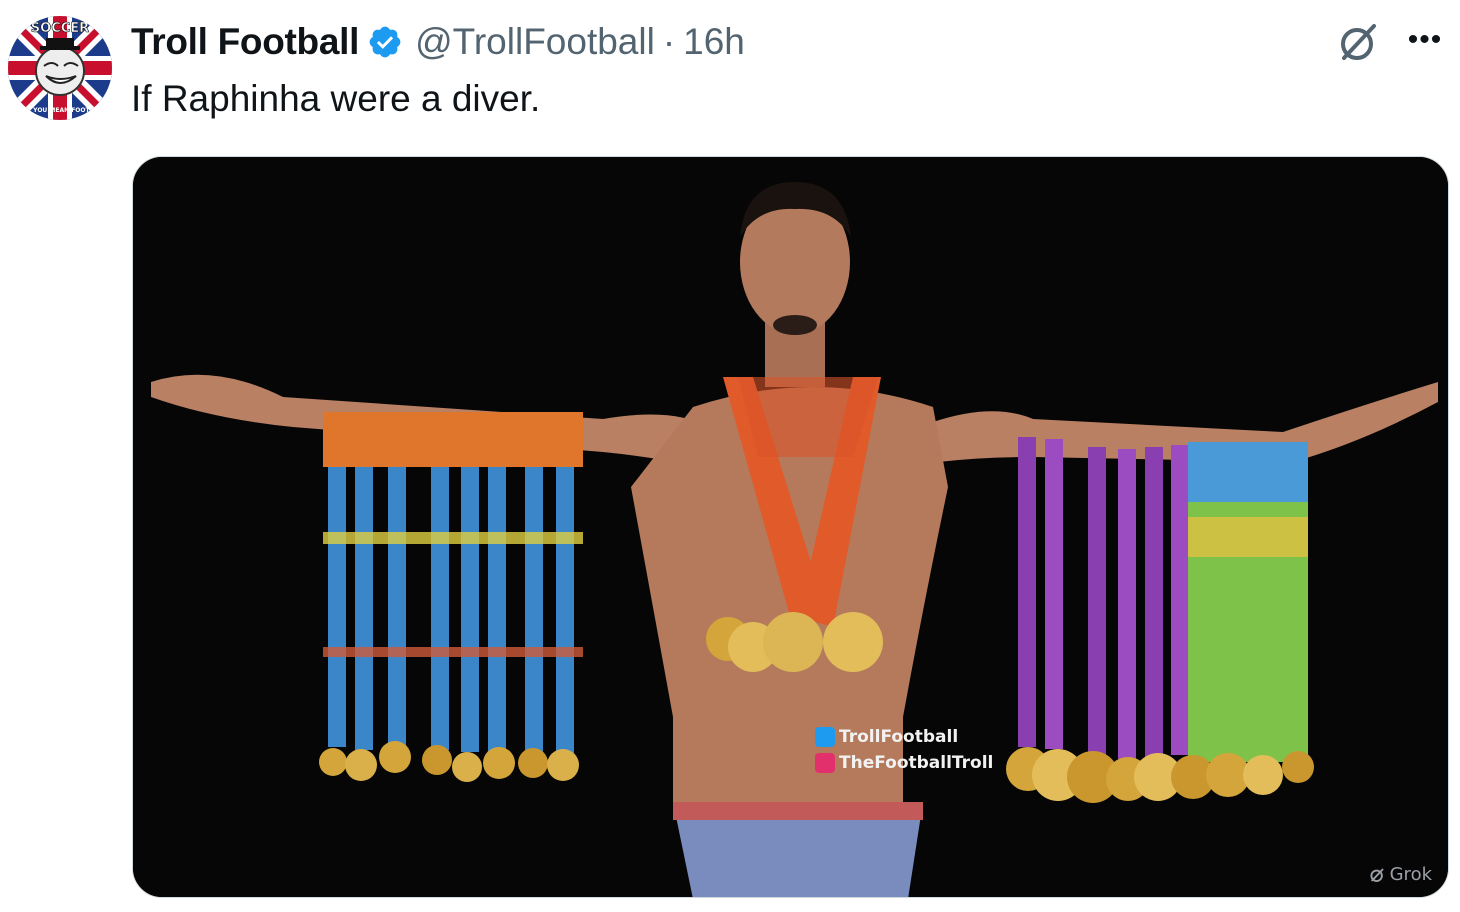  Describe the element at coordinates (1377, 874) in the screenshot. I see `grok-watermark-icon` at that location.